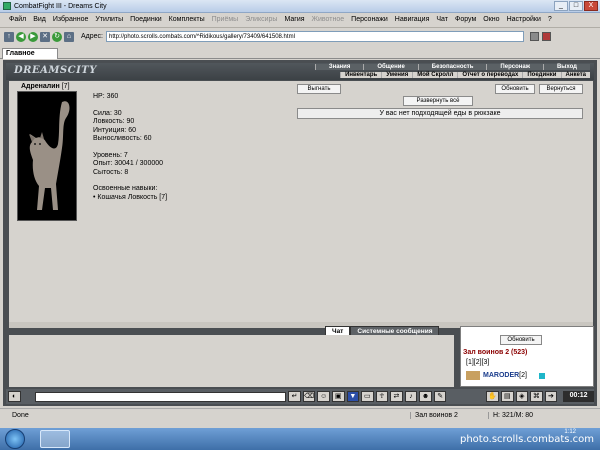  I want to click on window-icon: ▭, so click(367, 396).